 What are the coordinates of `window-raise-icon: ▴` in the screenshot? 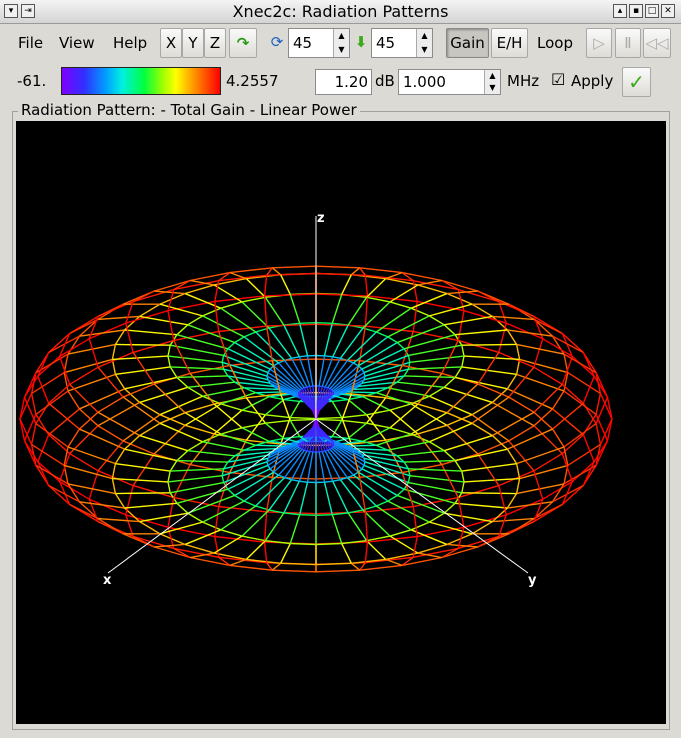 It's located at (620, 11).